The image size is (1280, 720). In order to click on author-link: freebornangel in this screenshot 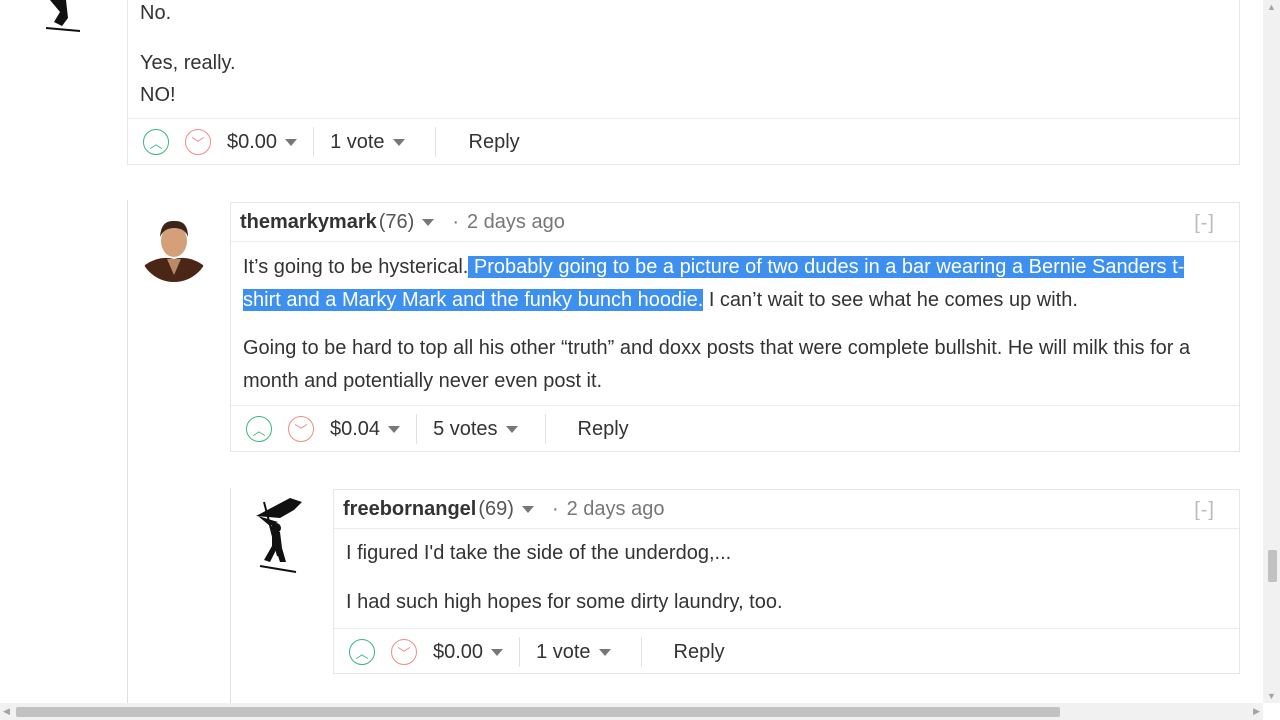, I will do `click(409, 509)`.